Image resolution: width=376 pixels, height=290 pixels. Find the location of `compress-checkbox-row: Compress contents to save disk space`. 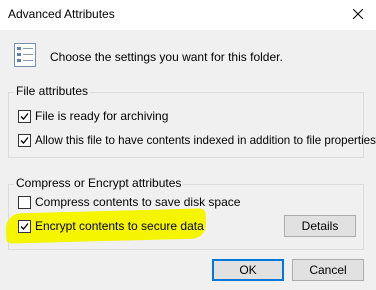

compress-checkbox-row: Compress contents to save disk space is located at coordinates (129, 202).